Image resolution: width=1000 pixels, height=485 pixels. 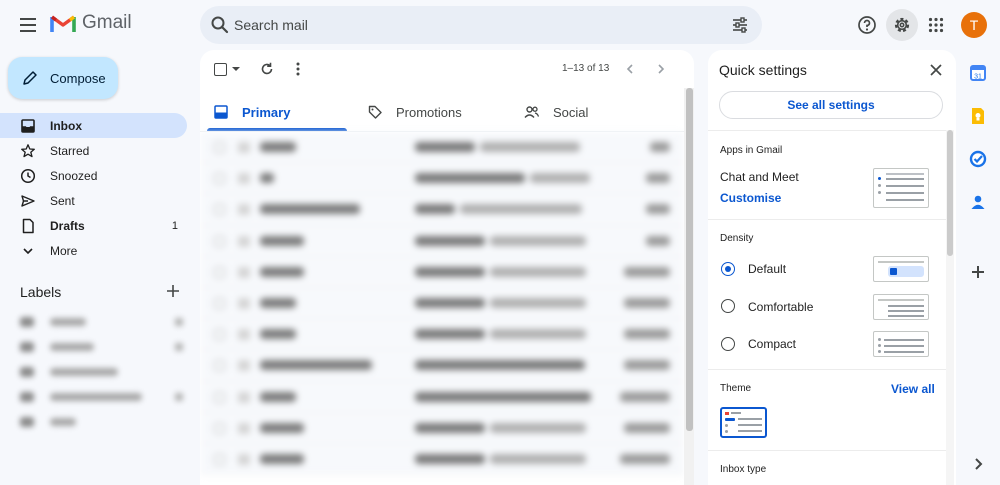 What do you see at coordinates (298, 69) in the screenshot?
I see `more-vert-icon` at bounding box center [298, 69].